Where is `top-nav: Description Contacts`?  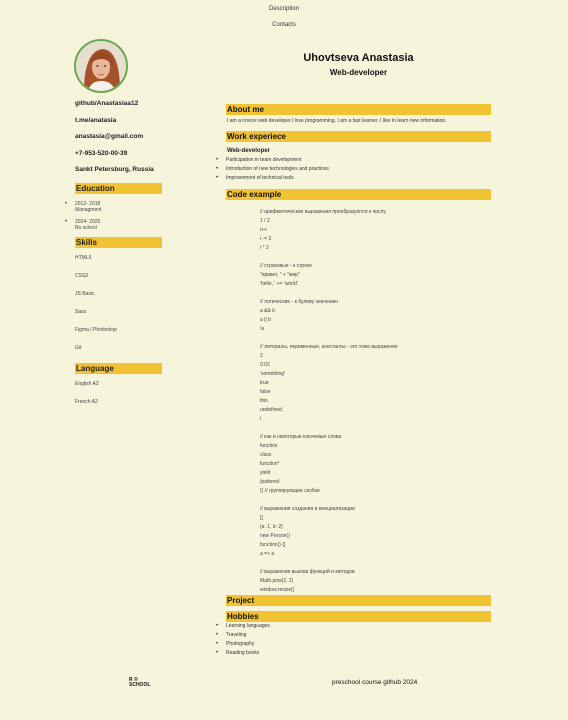 top-nav: Description Contacts is located at coordinates (284, 22).